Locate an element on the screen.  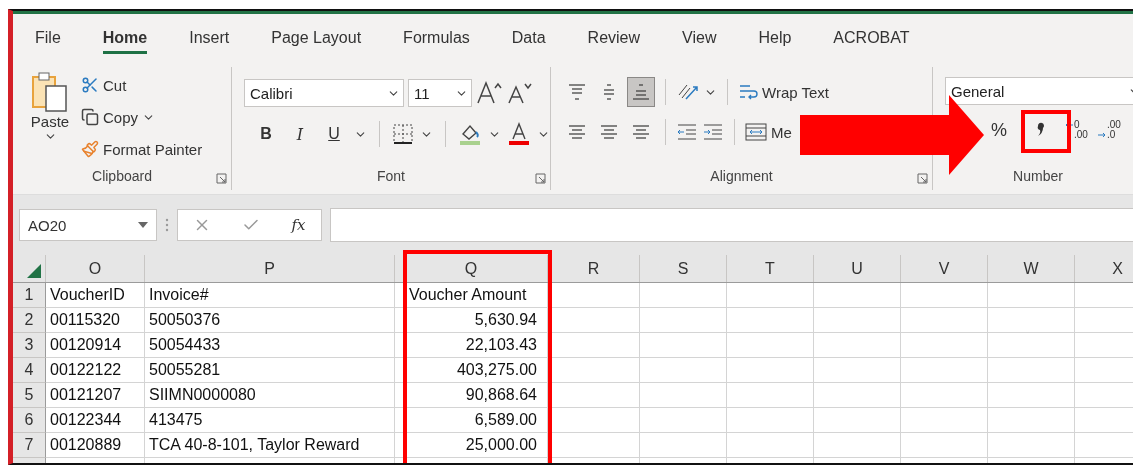
row-header: 5 is located at coordinates (29, 395).